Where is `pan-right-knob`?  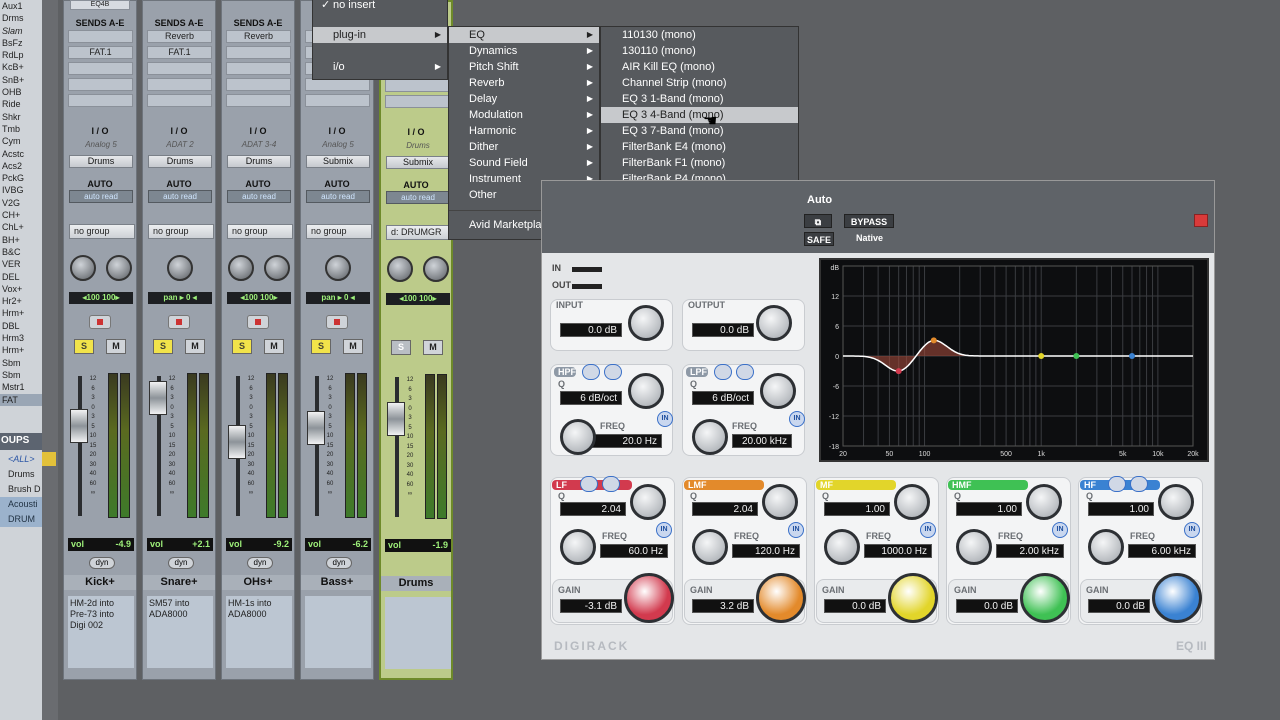 pan-right-knob is located at coordinates (277, 268).